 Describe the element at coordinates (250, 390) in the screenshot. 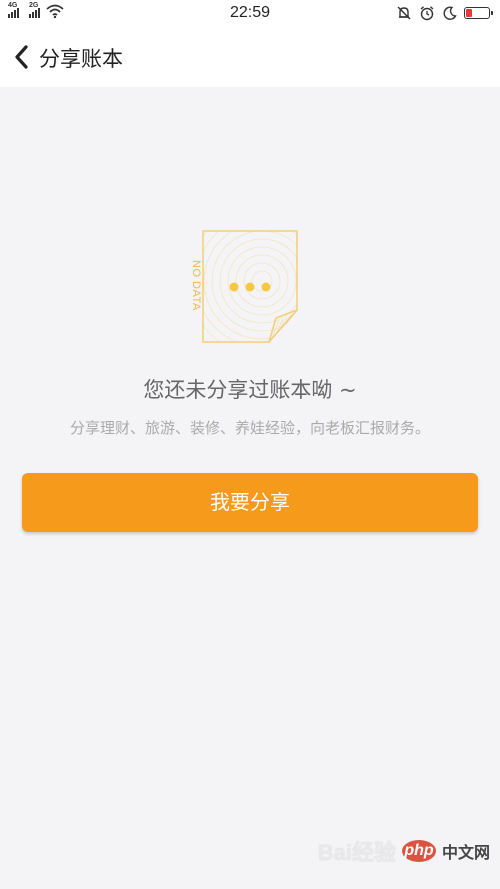

I see `empty-title: 您还未分享过账本呦 ~` at that location.